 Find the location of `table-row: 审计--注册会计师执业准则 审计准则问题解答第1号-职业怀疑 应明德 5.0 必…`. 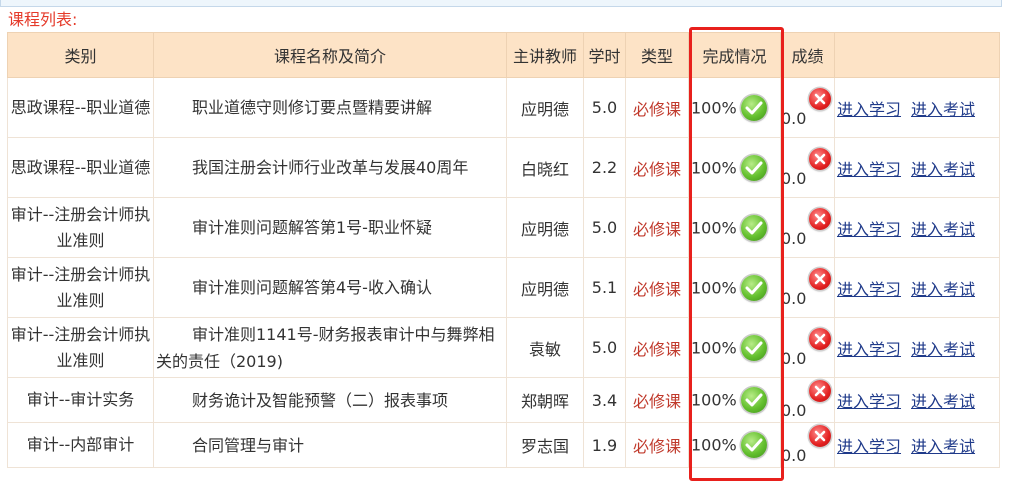

table-row: 审计--注册会计师执业准则 审计准则问题解答第1号-职业怀疑 应明德 5.0 必… is located at coordinates (503, 227).